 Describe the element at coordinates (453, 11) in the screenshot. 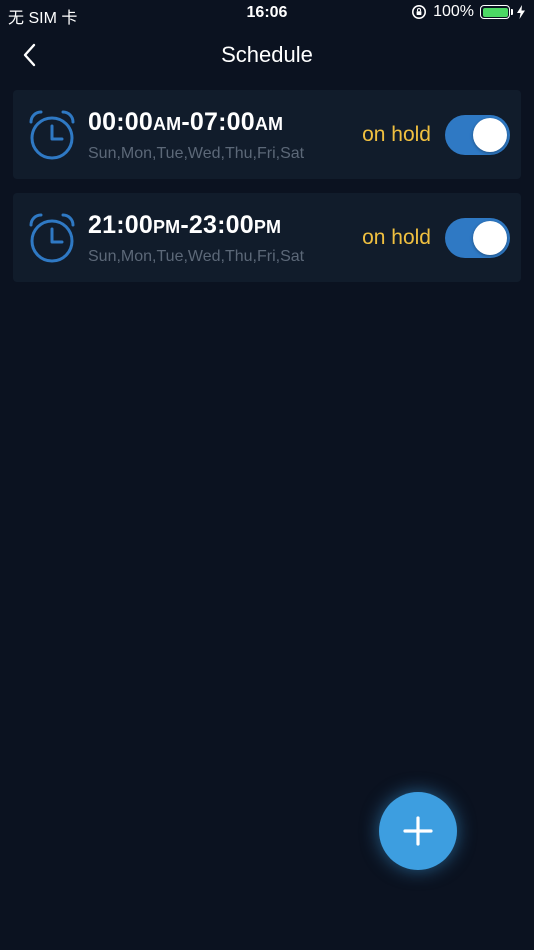

I see `battery-percentage: 100%` at that location.